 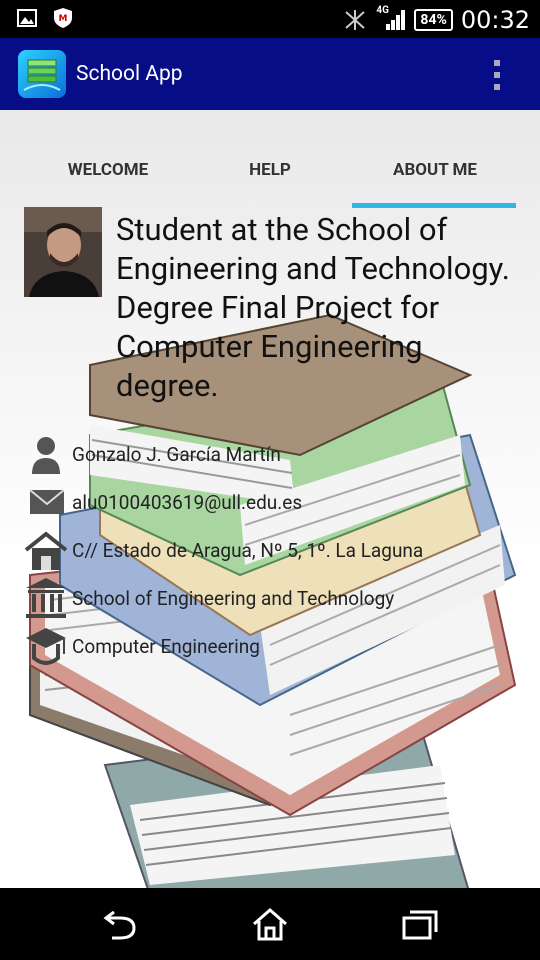 I want to click on name-text: Gonzalo J. García Martín, so click(x=176, y=454).